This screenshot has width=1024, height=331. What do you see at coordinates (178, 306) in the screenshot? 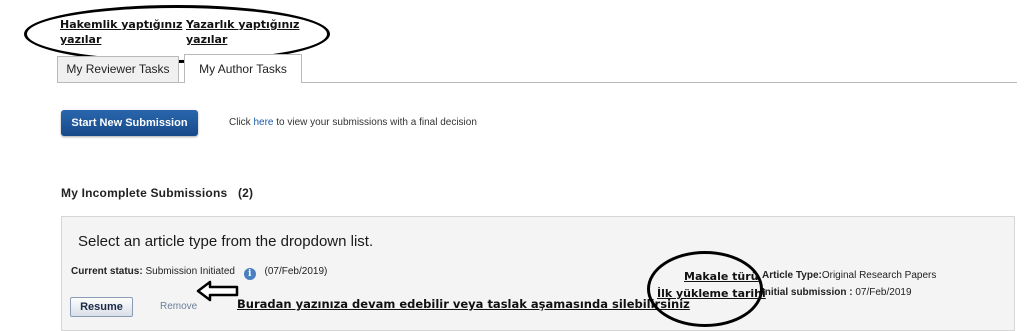
I see `remove-link: Remove` at bounding box center [178, 306].